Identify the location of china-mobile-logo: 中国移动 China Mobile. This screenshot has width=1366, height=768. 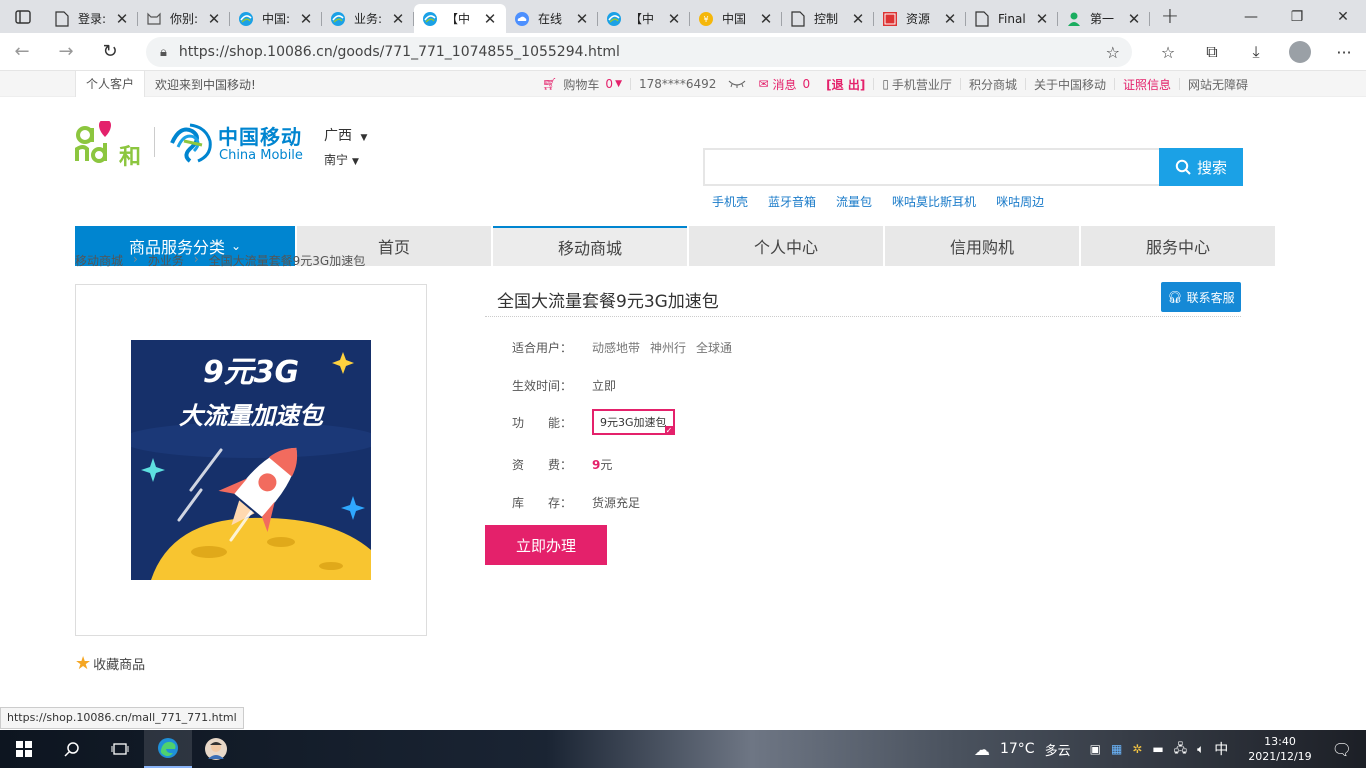
(243, 143).